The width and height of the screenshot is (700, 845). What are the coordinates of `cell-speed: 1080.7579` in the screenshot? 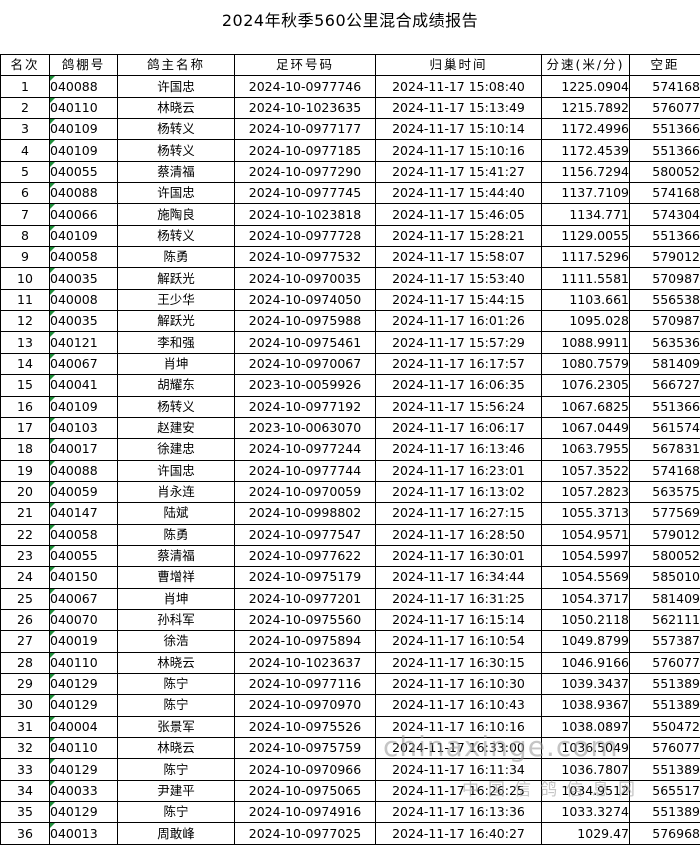 It's located at (586, 363).